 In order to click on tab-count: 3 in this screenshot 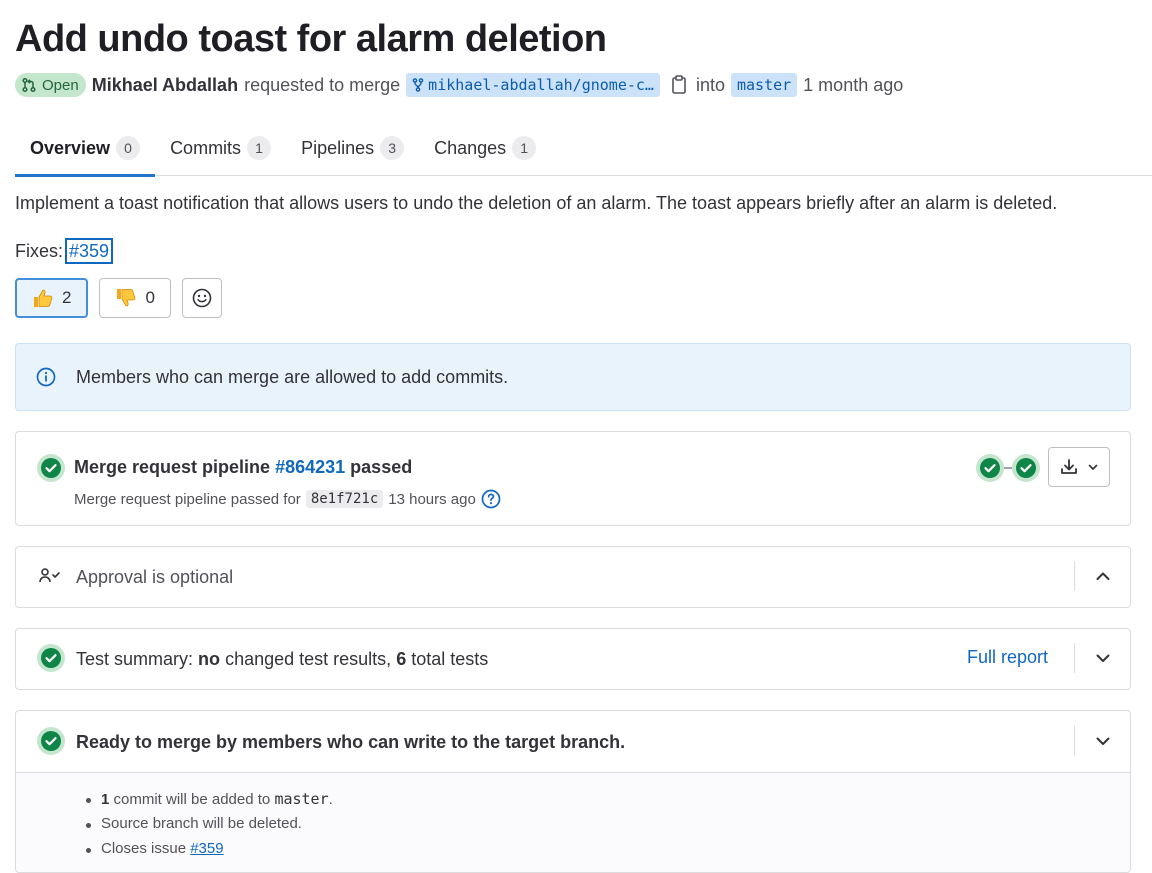, I will do `click(392, 148)`.